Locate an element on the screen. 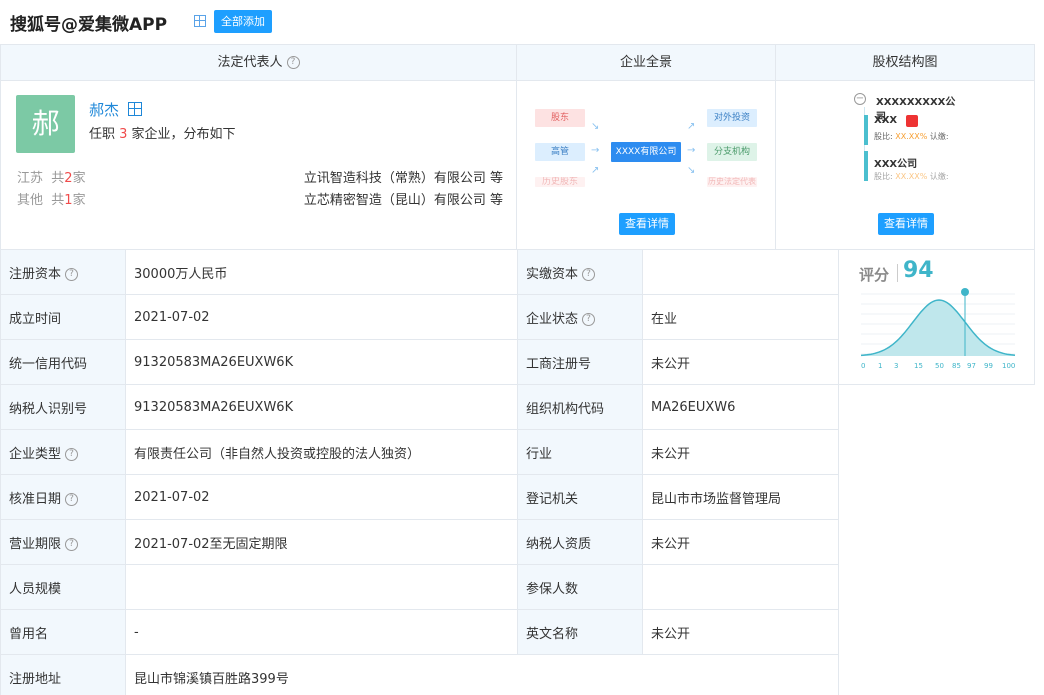 The image size is (1044, 695). label-cell: 工商注册号 is located at coordinates (580, 362).